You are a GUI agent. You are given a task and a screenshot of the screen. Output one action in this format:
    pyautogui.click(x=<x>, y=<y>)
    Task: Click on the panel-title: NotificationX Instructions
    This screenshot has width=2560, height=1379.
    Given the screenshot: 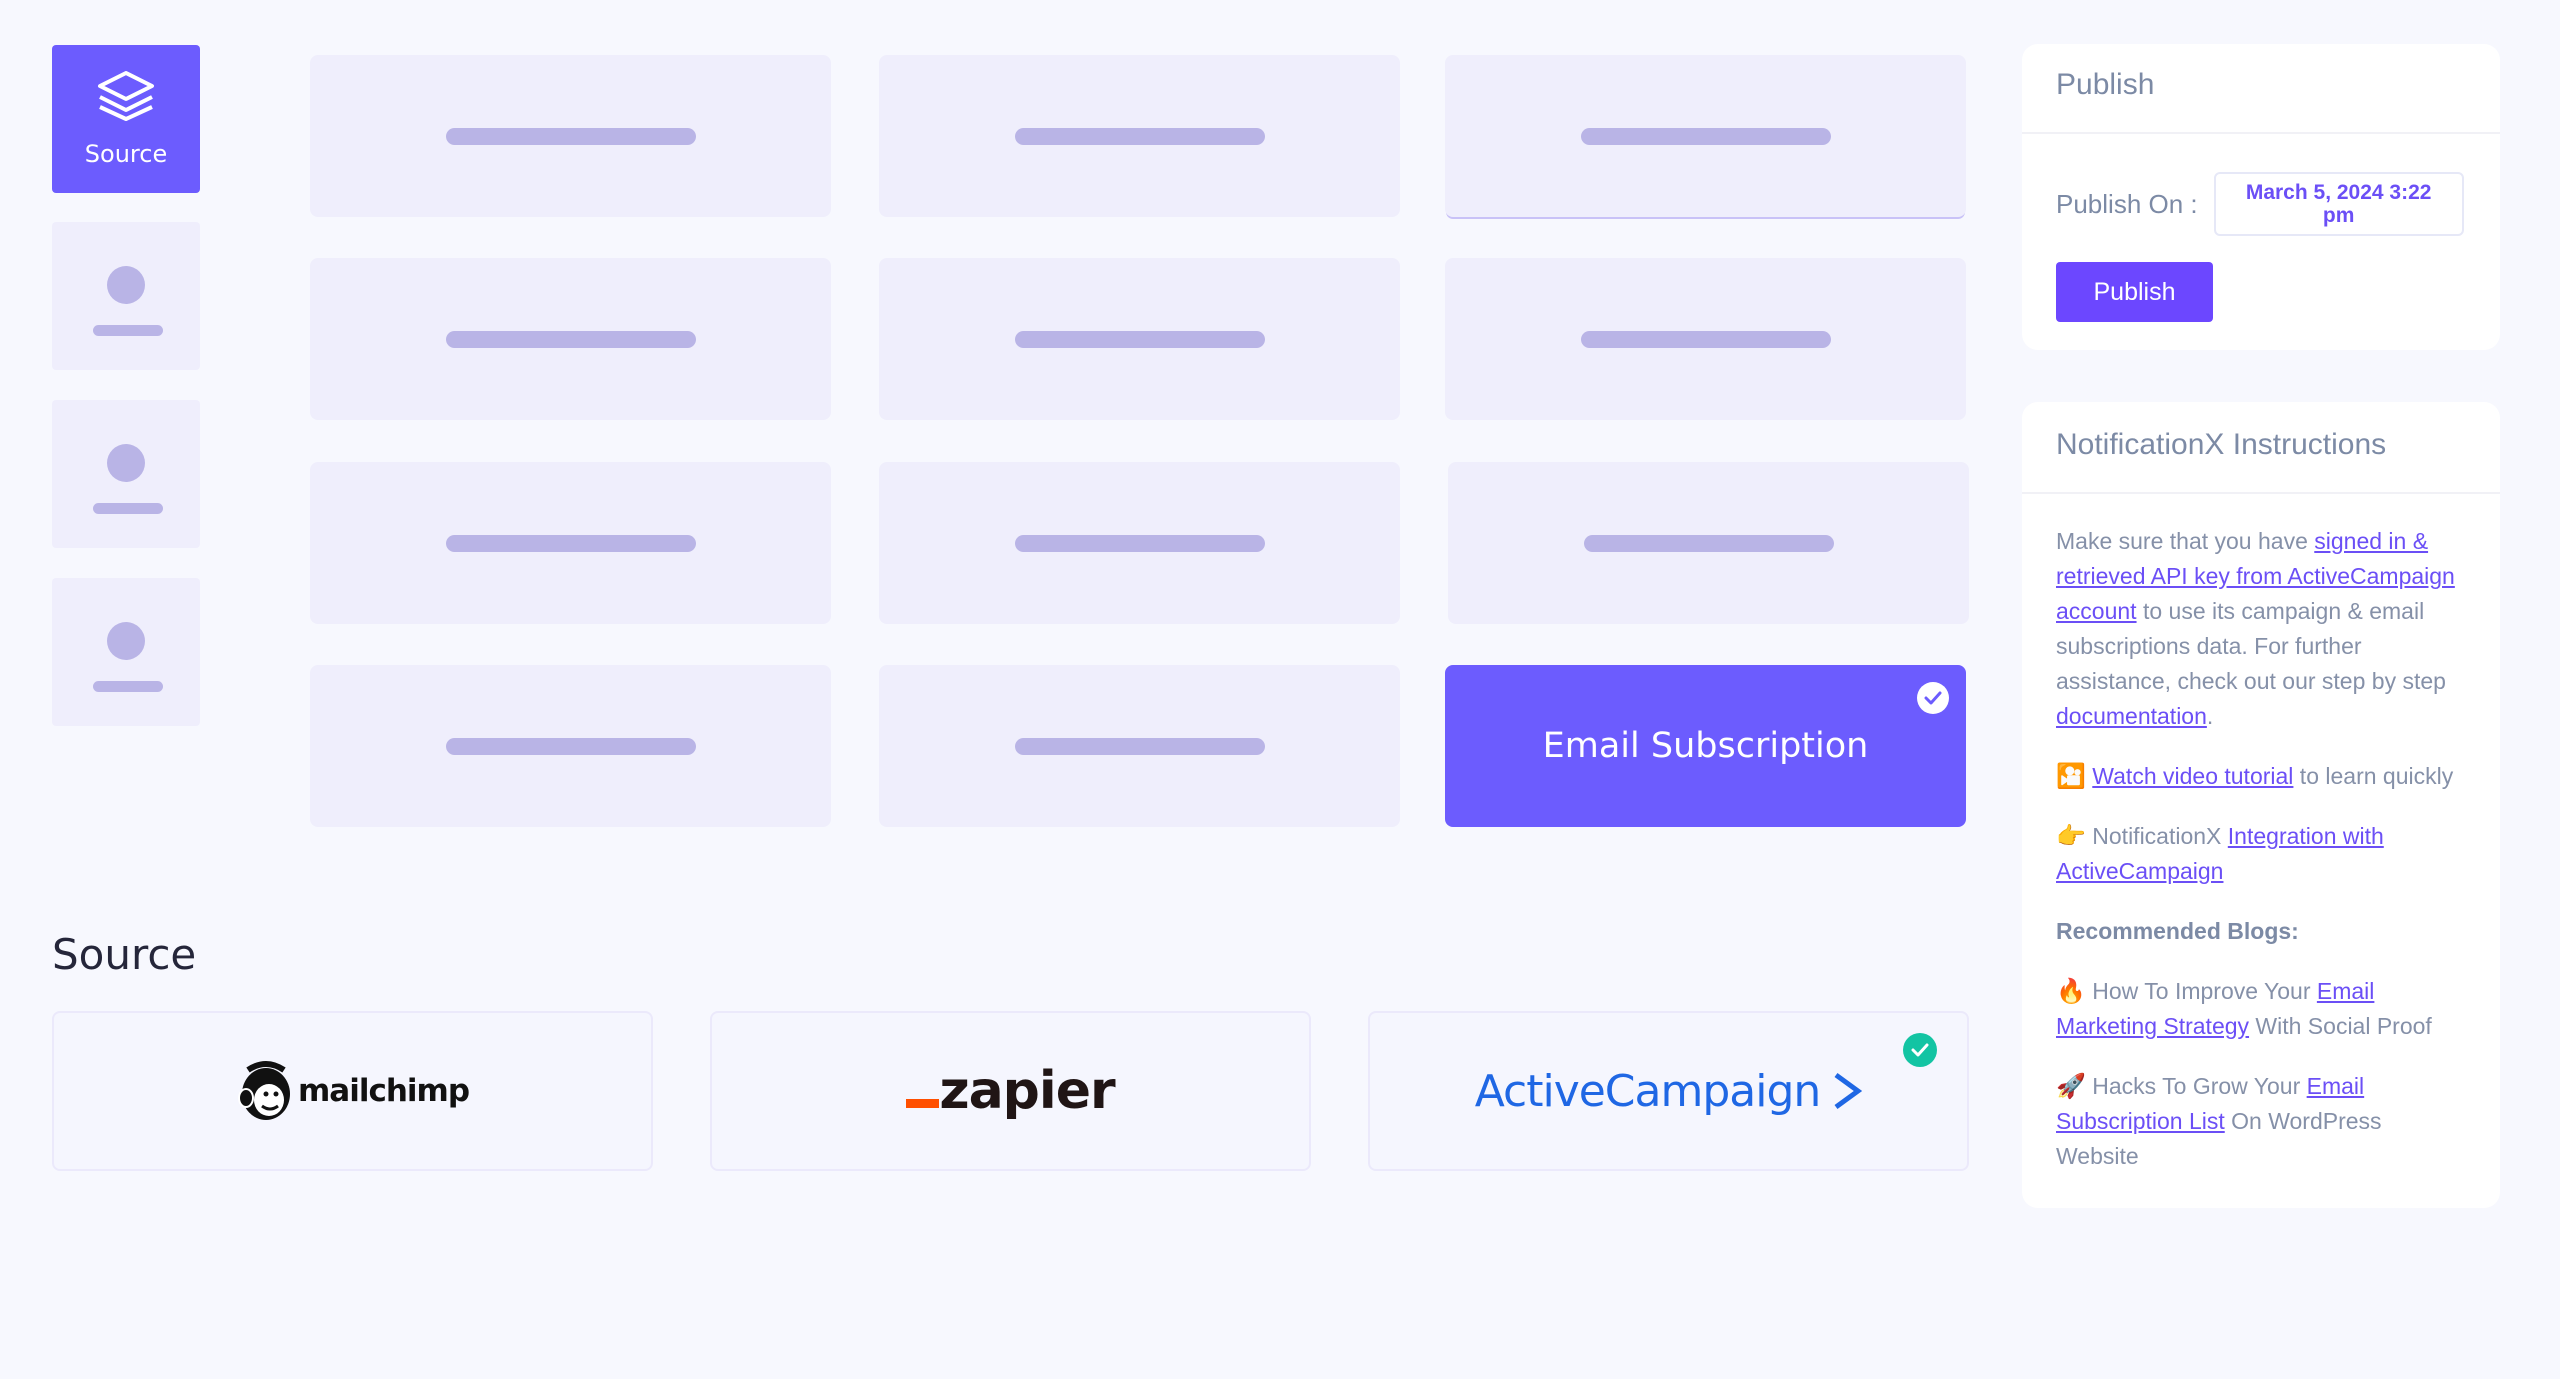 What is the action you would take?
    pyautogui.click(x=2261, y=448)
    